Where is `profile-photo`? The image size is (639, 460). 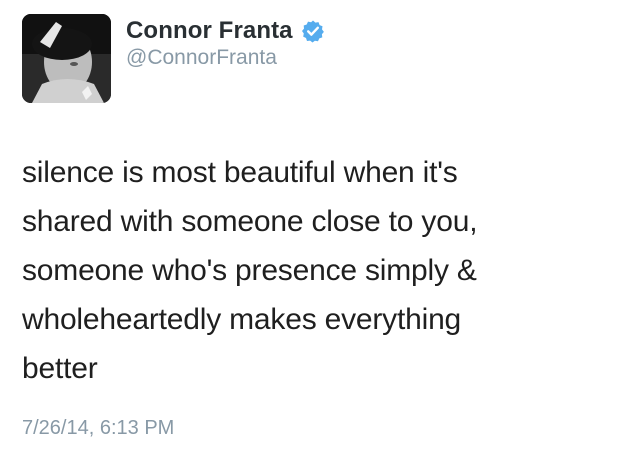 profile-photo is located at coordinates (66, 58).